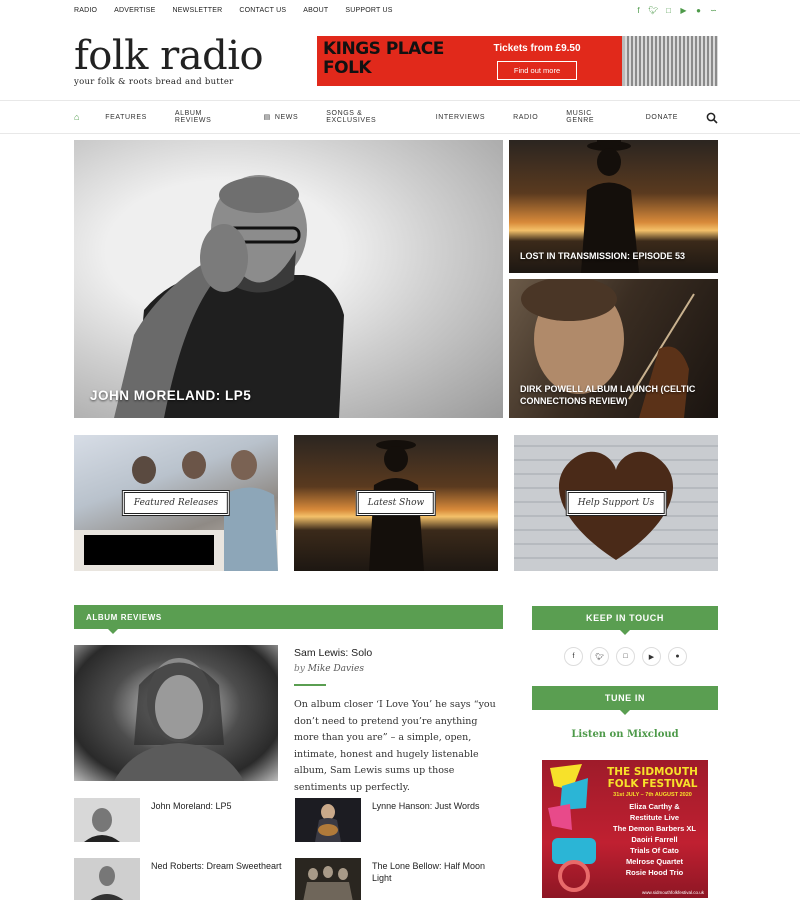 The height and width of the screenshot is (900, 800). What do you see at coordinates (654, 850) in the screenshot?
I see `festival-act: Trials Of Cato` at bounding box center [654, 850].